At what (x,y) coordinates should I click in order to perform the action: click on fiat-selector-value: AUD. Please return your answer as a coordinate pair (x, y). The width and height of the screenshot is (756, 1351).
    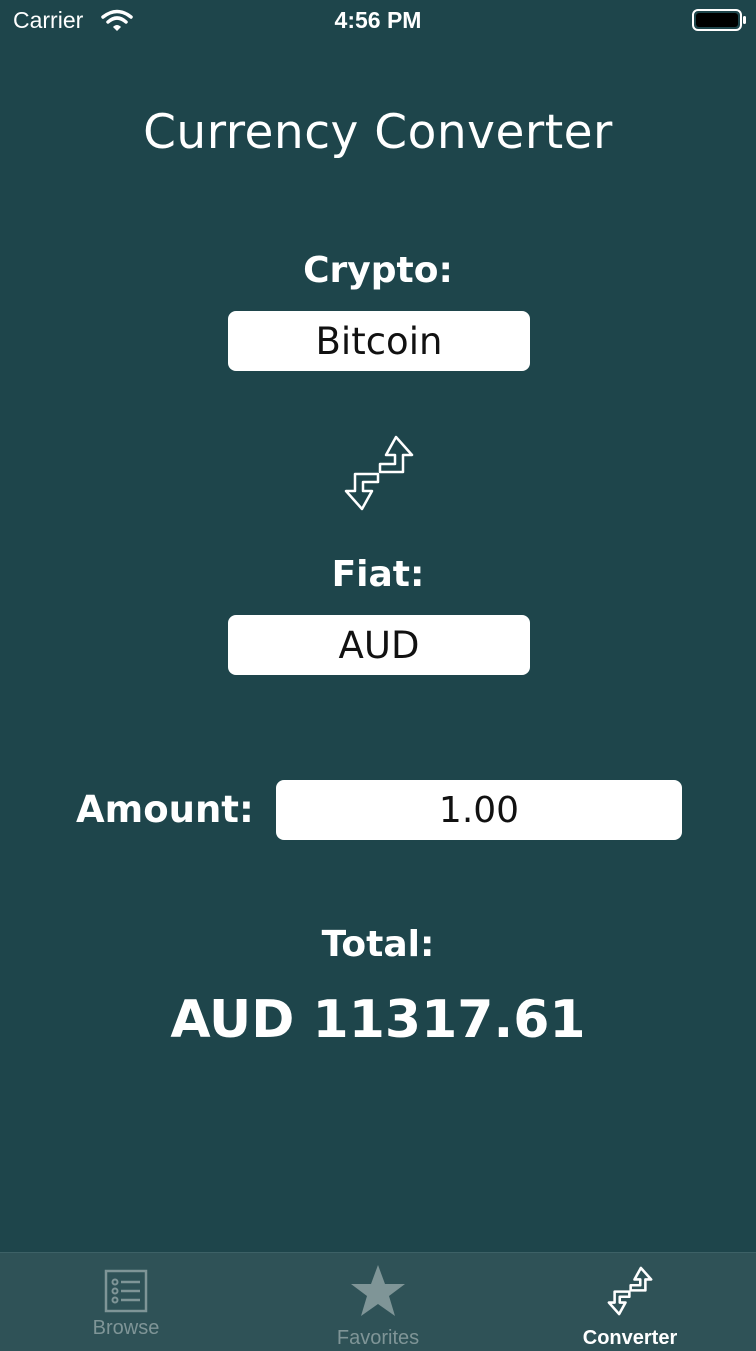
    Looking at the image, I should click on (379, 645).